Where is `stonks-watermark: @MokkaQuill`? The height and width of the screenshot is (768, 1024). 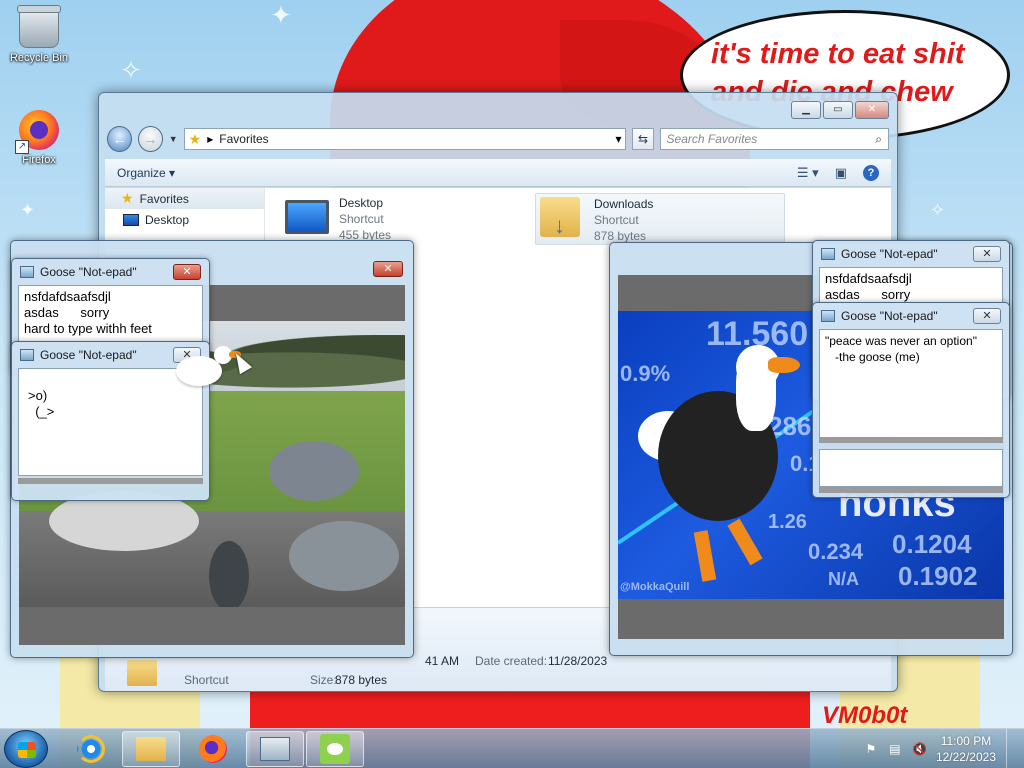
stonks-watermark: @MokkaQuill is located at coordinates (655, 587).